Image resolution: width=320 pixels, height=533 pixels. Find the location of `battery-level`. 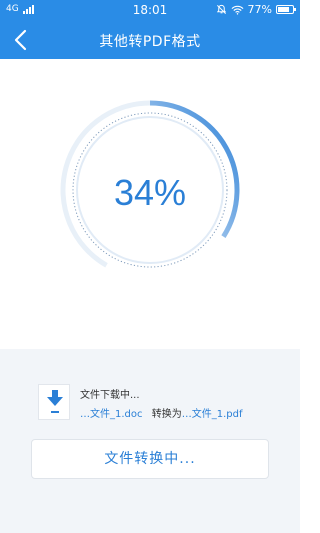

battery-level is located at coordinates (283, 9).